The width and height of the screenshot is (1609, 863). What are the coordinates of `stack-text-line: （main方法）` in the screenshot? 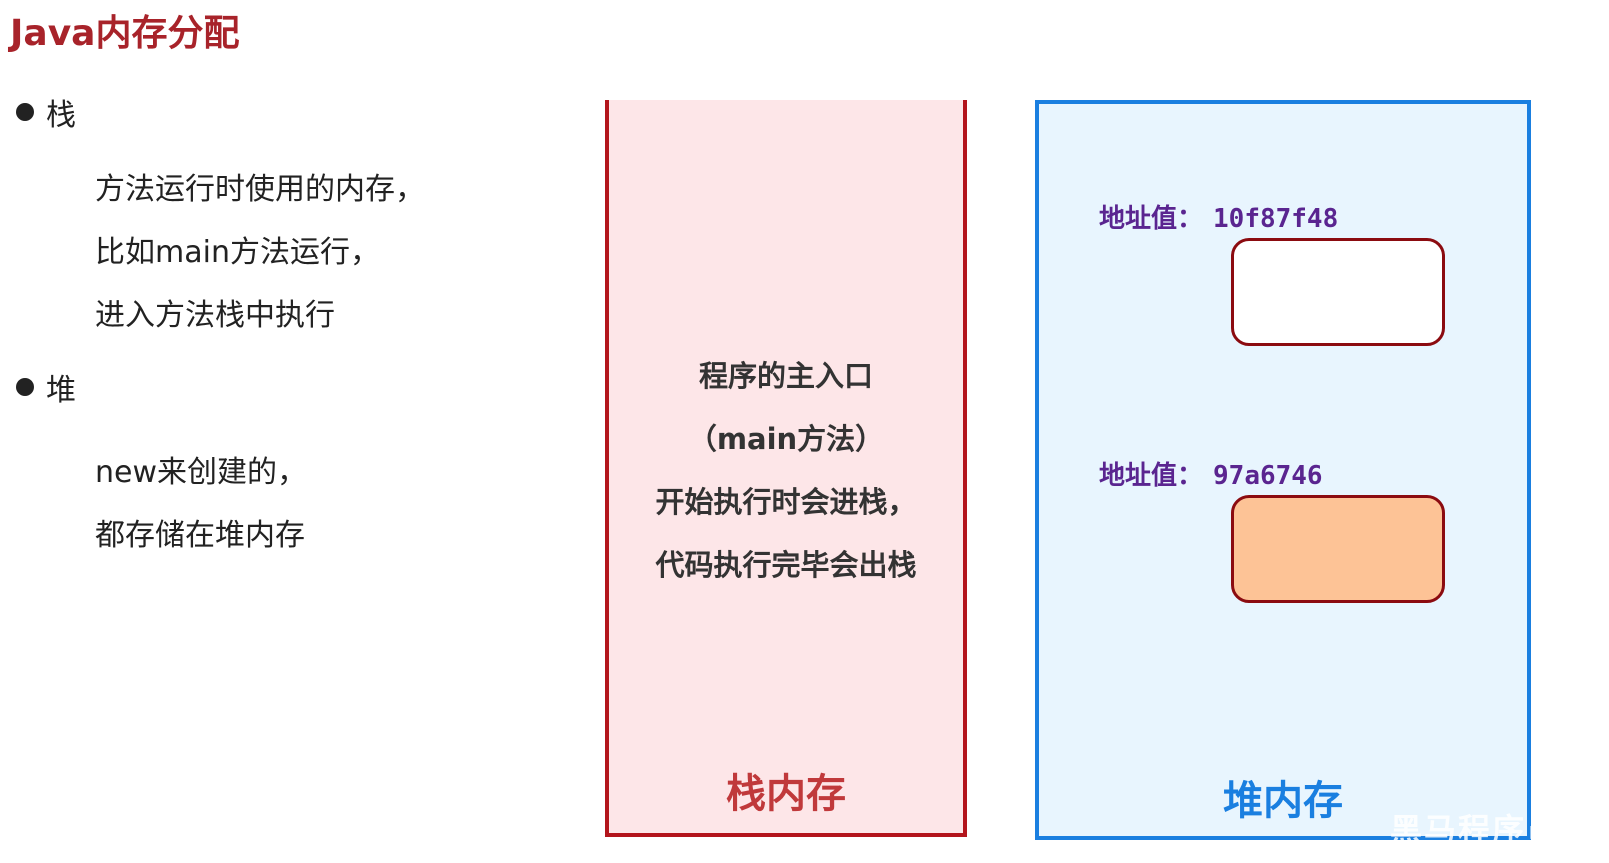 It's located at (786, 439).